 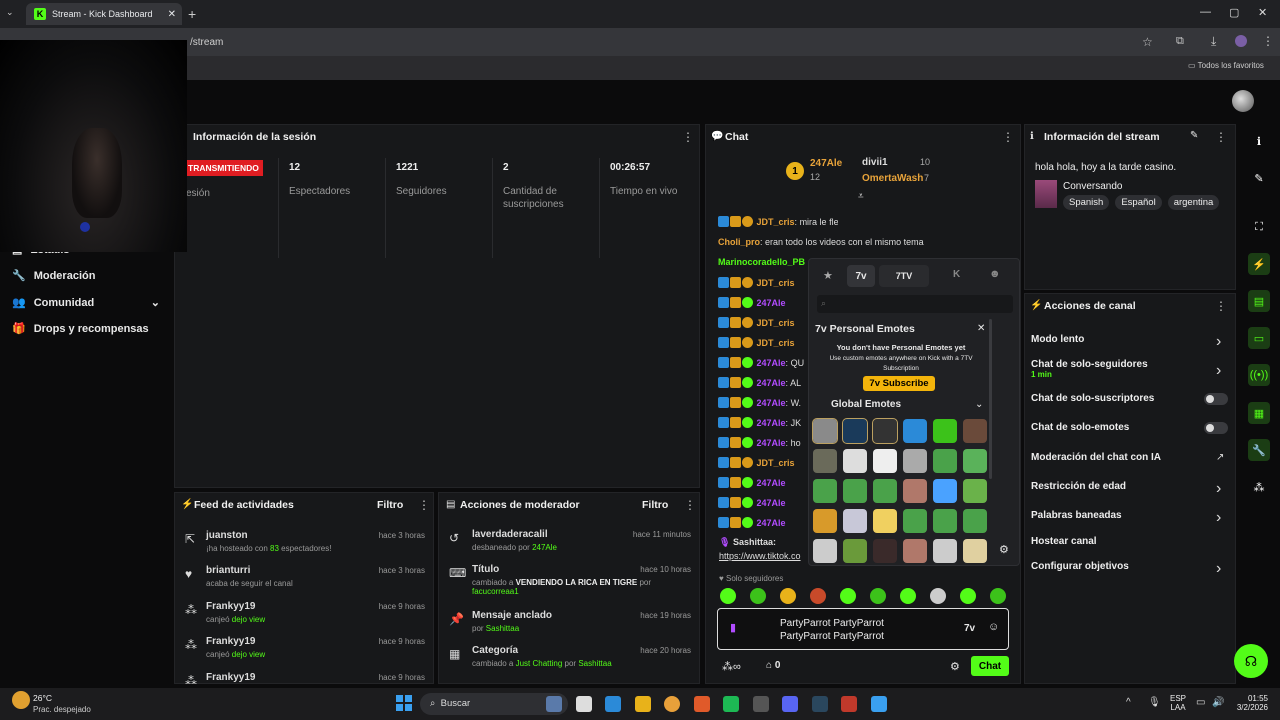 What do you see at coordinates (688, 137) in the screenshot?
I see `session-menu-icon: ⋮` at bounding box center [688, 137].